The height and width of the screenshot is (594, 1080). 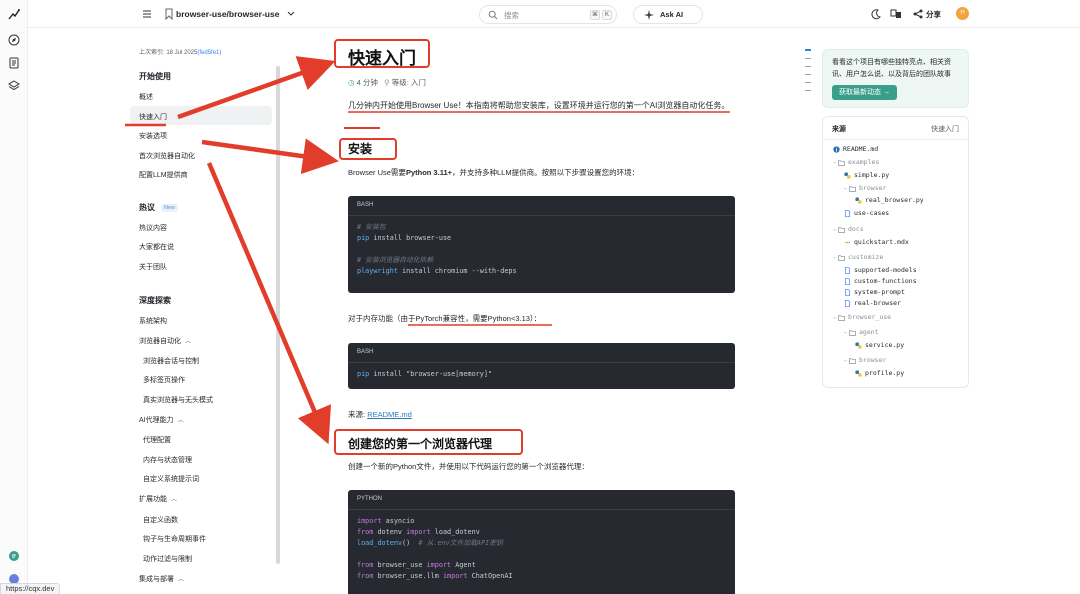 What do you see at coordinates (167, 460) in the screenshot?
I see `sidebar-item-memory-state: 内存与状态管理` at bounding box center [167, 460].